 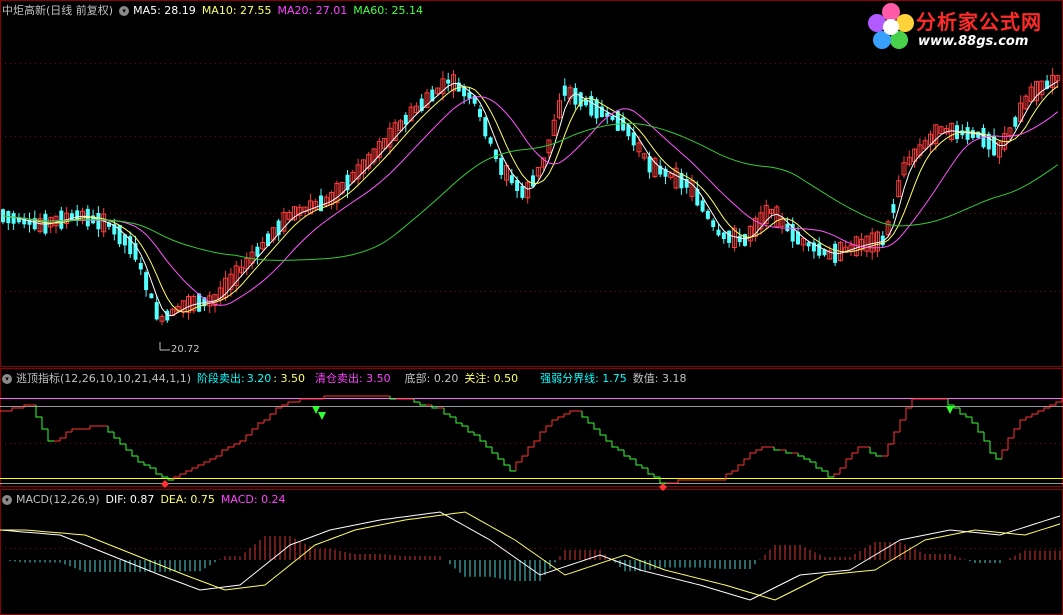 I want to click on logo-title: 分析家公式网, so click(x=979, y=22).